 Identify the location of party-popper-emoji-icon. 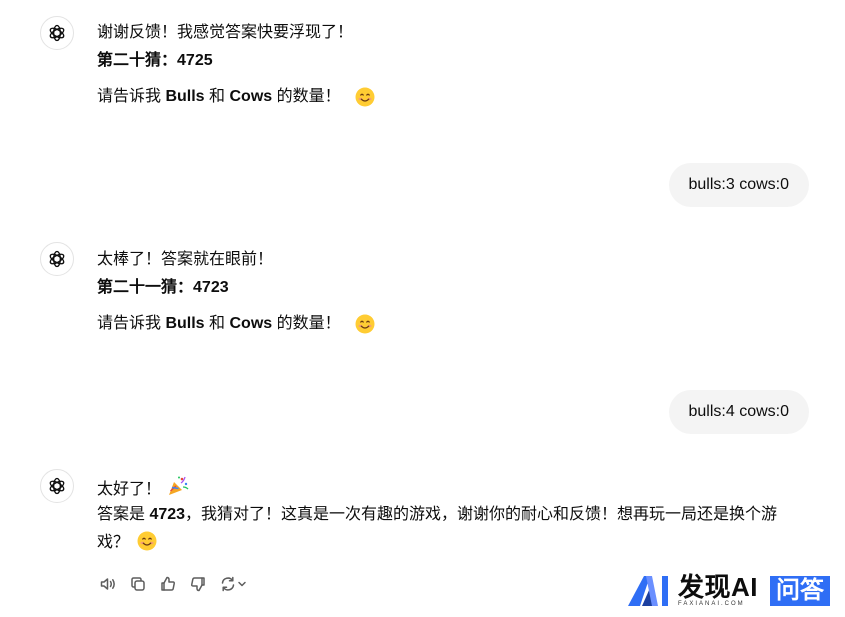
(179, 485).